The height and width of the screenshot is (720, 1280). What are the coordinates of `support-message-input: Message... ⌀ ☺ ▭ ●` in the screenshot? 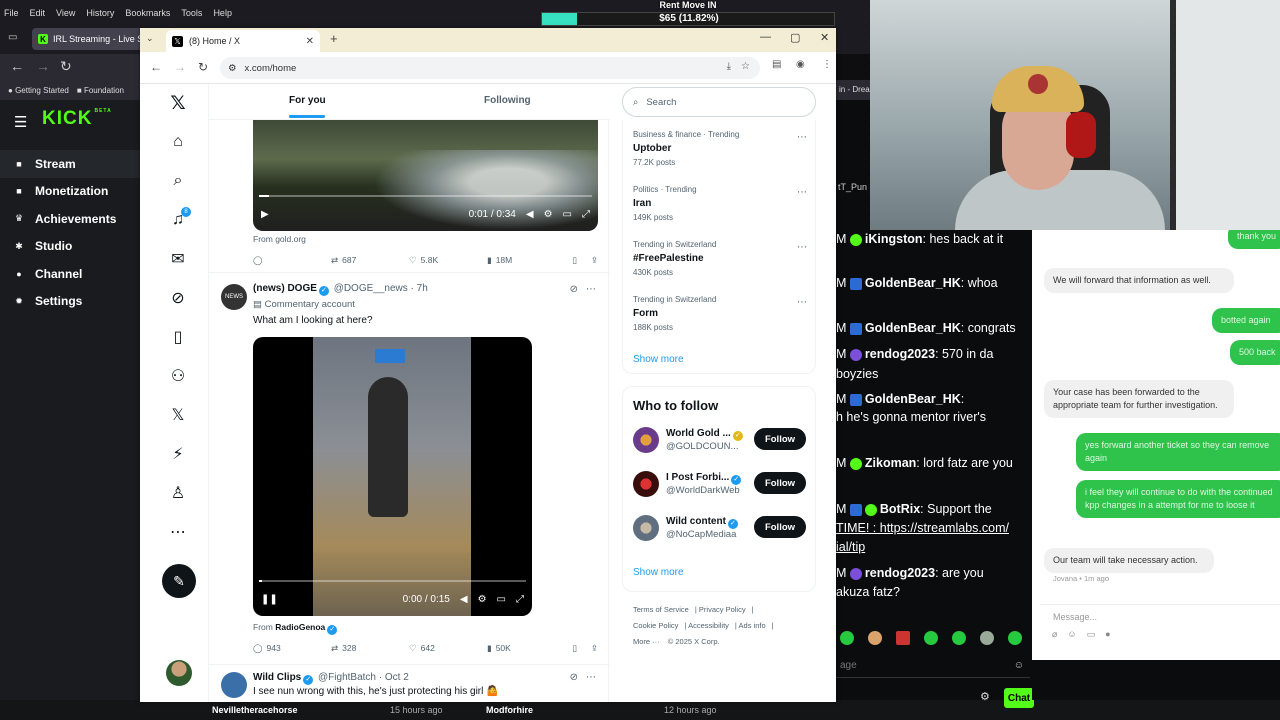 It's located at (1160, 627).